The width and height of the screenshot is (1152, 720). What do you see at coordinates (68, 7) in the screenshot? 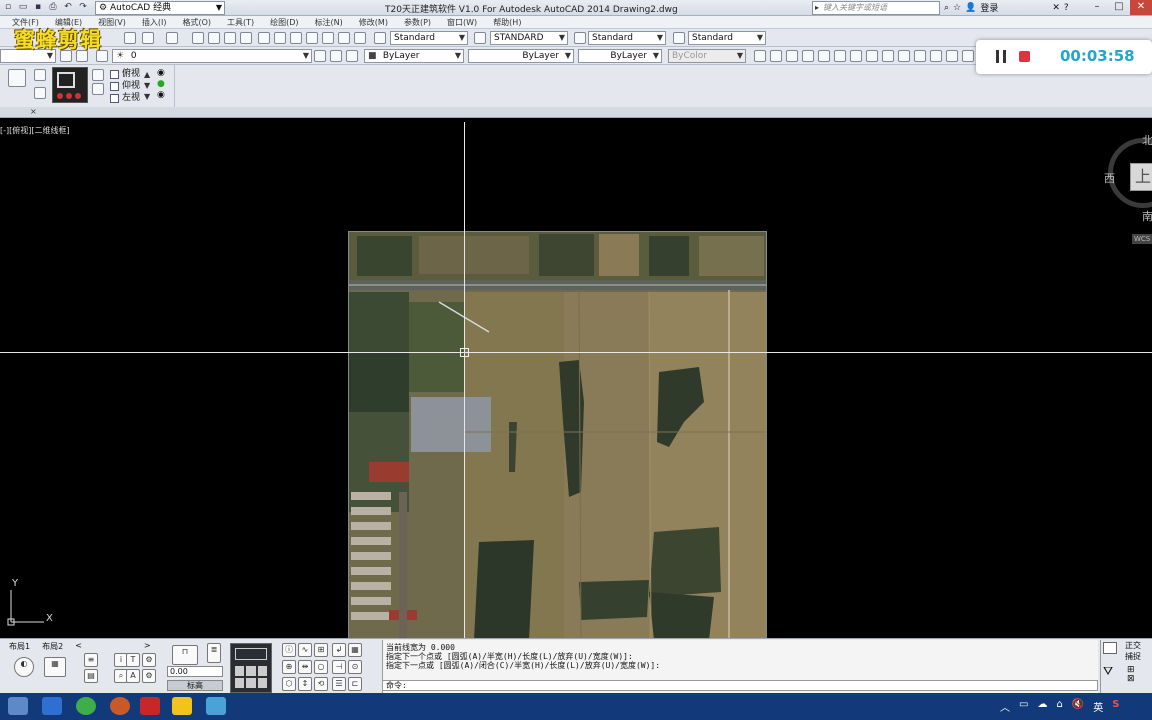
I see `undo-icon: ↶` at bounding box center [68, 7].